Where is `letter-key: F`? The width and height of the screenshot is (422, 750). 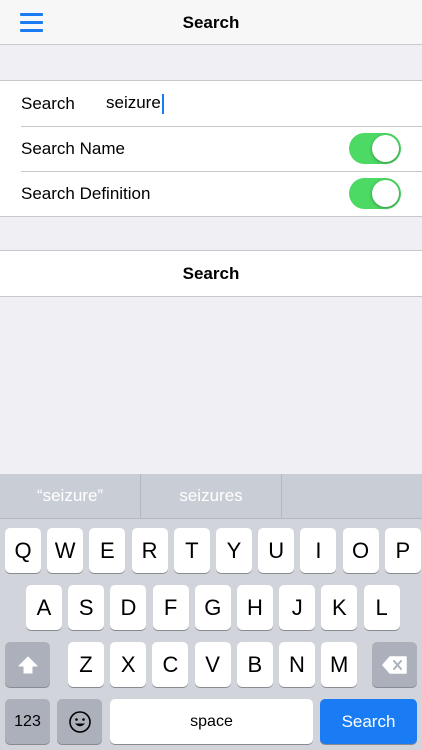 letter-key: F is located at coordinates (170, 607).